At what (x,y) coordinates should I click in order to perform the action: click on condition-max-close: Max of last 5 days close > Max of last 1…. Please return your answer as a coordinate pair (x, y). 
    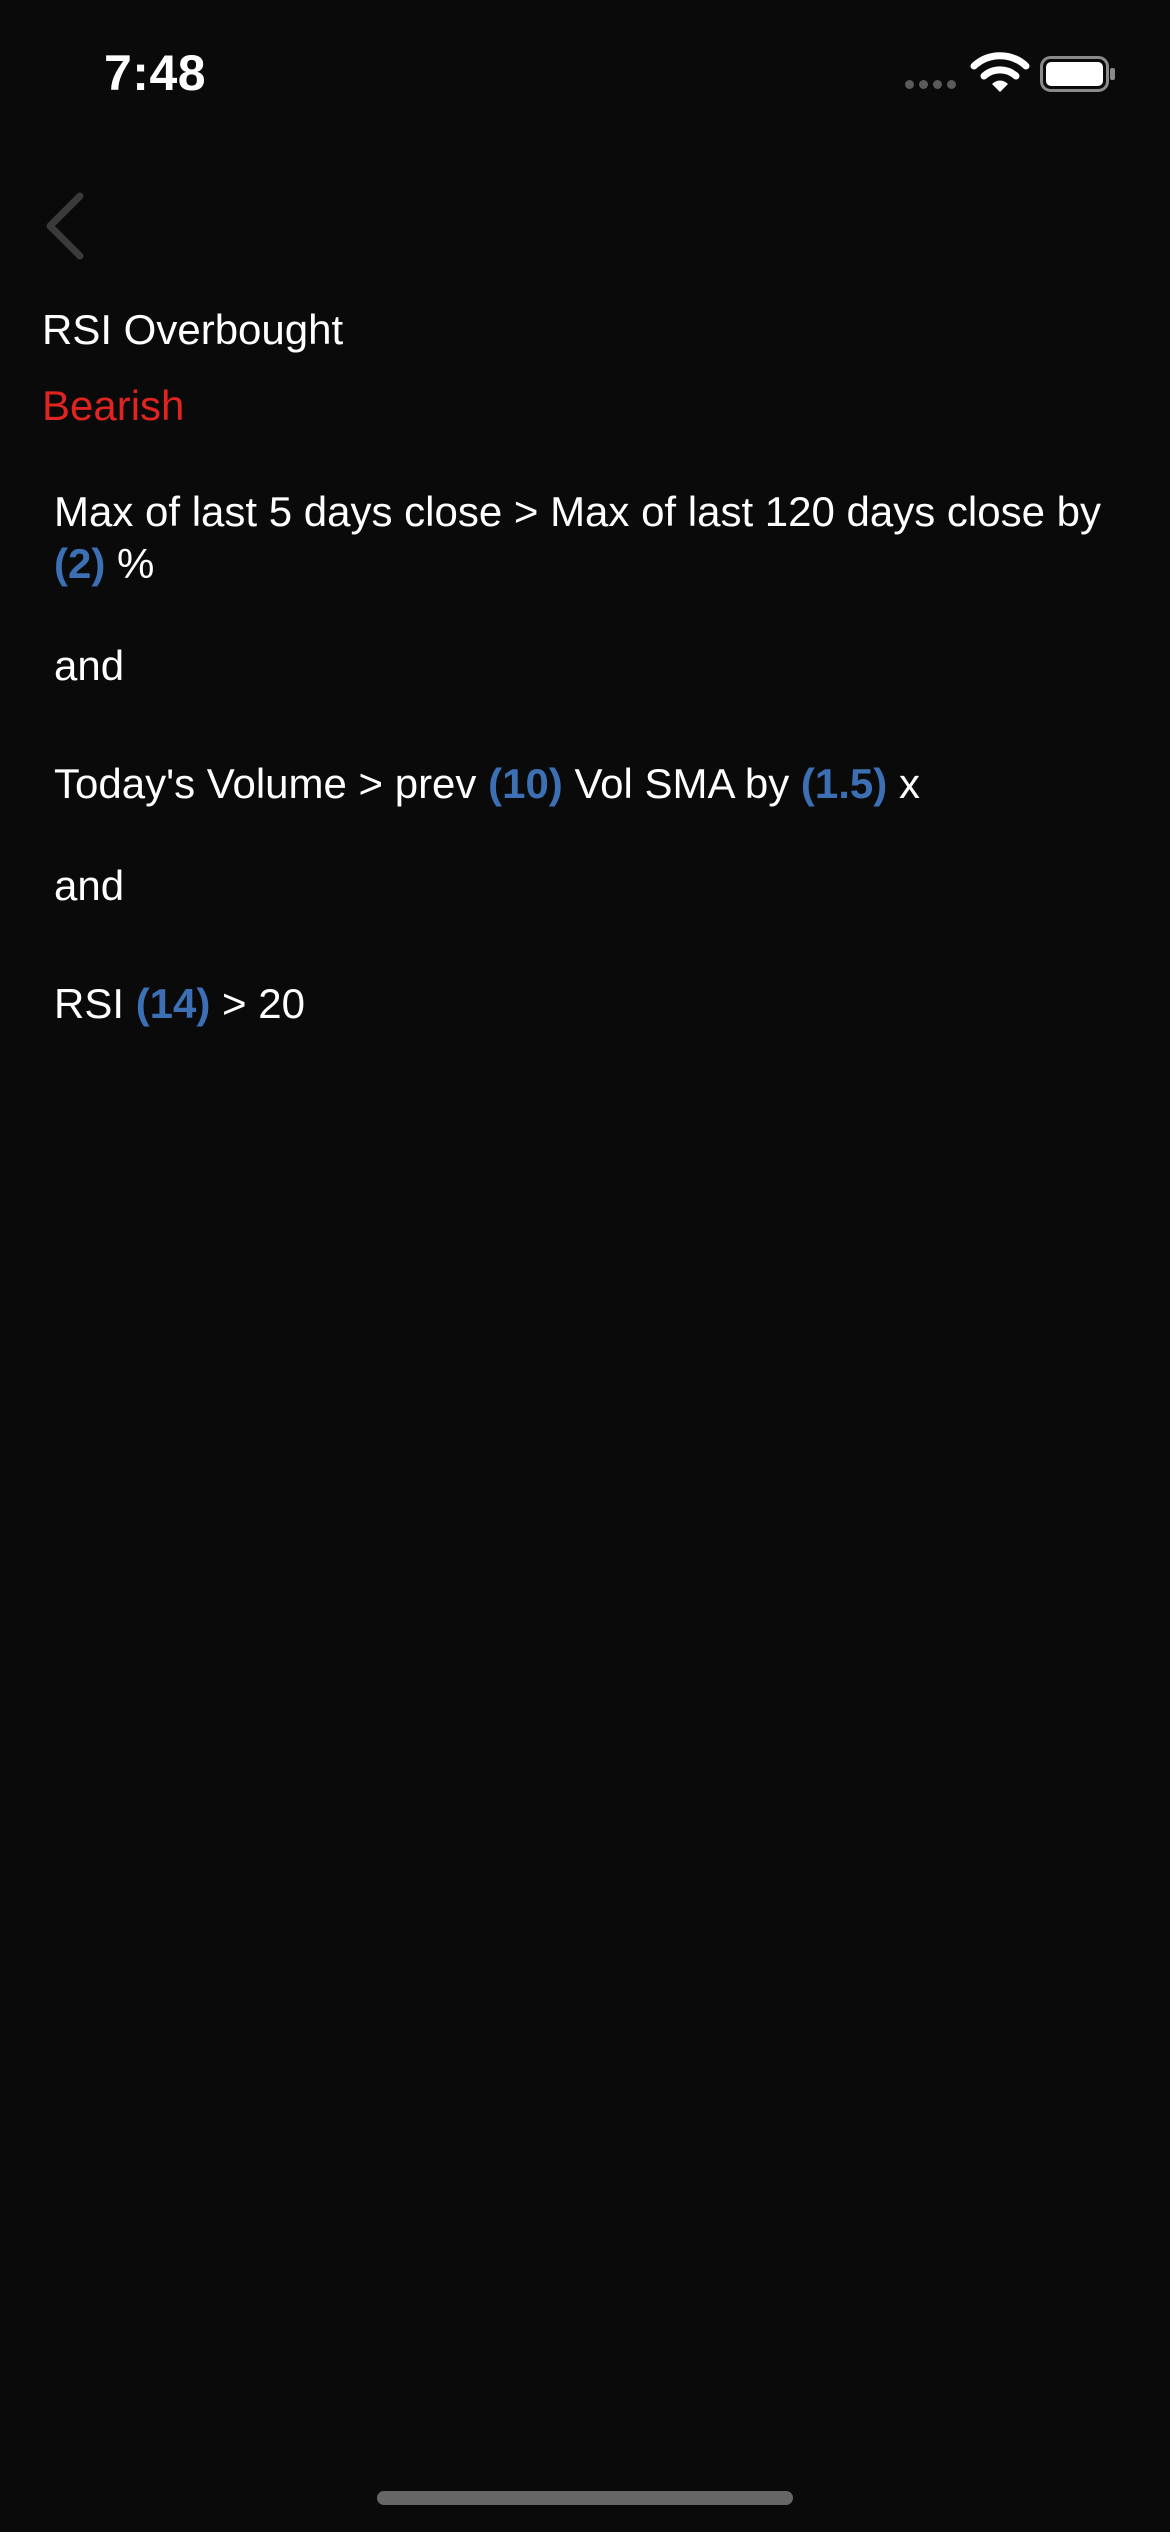
    Looking at the image, I should click on (594, 538).